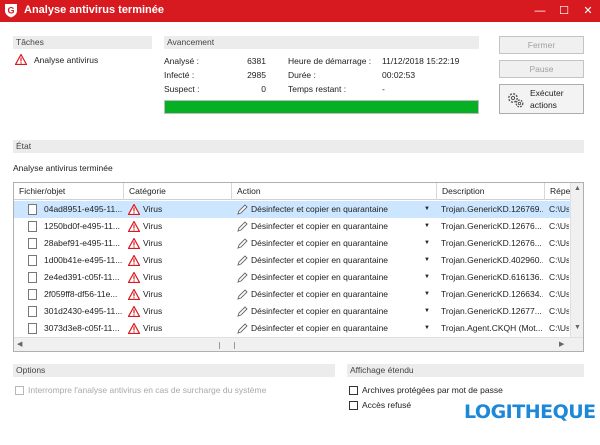 This screenshot has width=600, height=445. Describe the element at coordinates (353, 405) in the screenshot. I see `access-denied-checkbox` at that location.